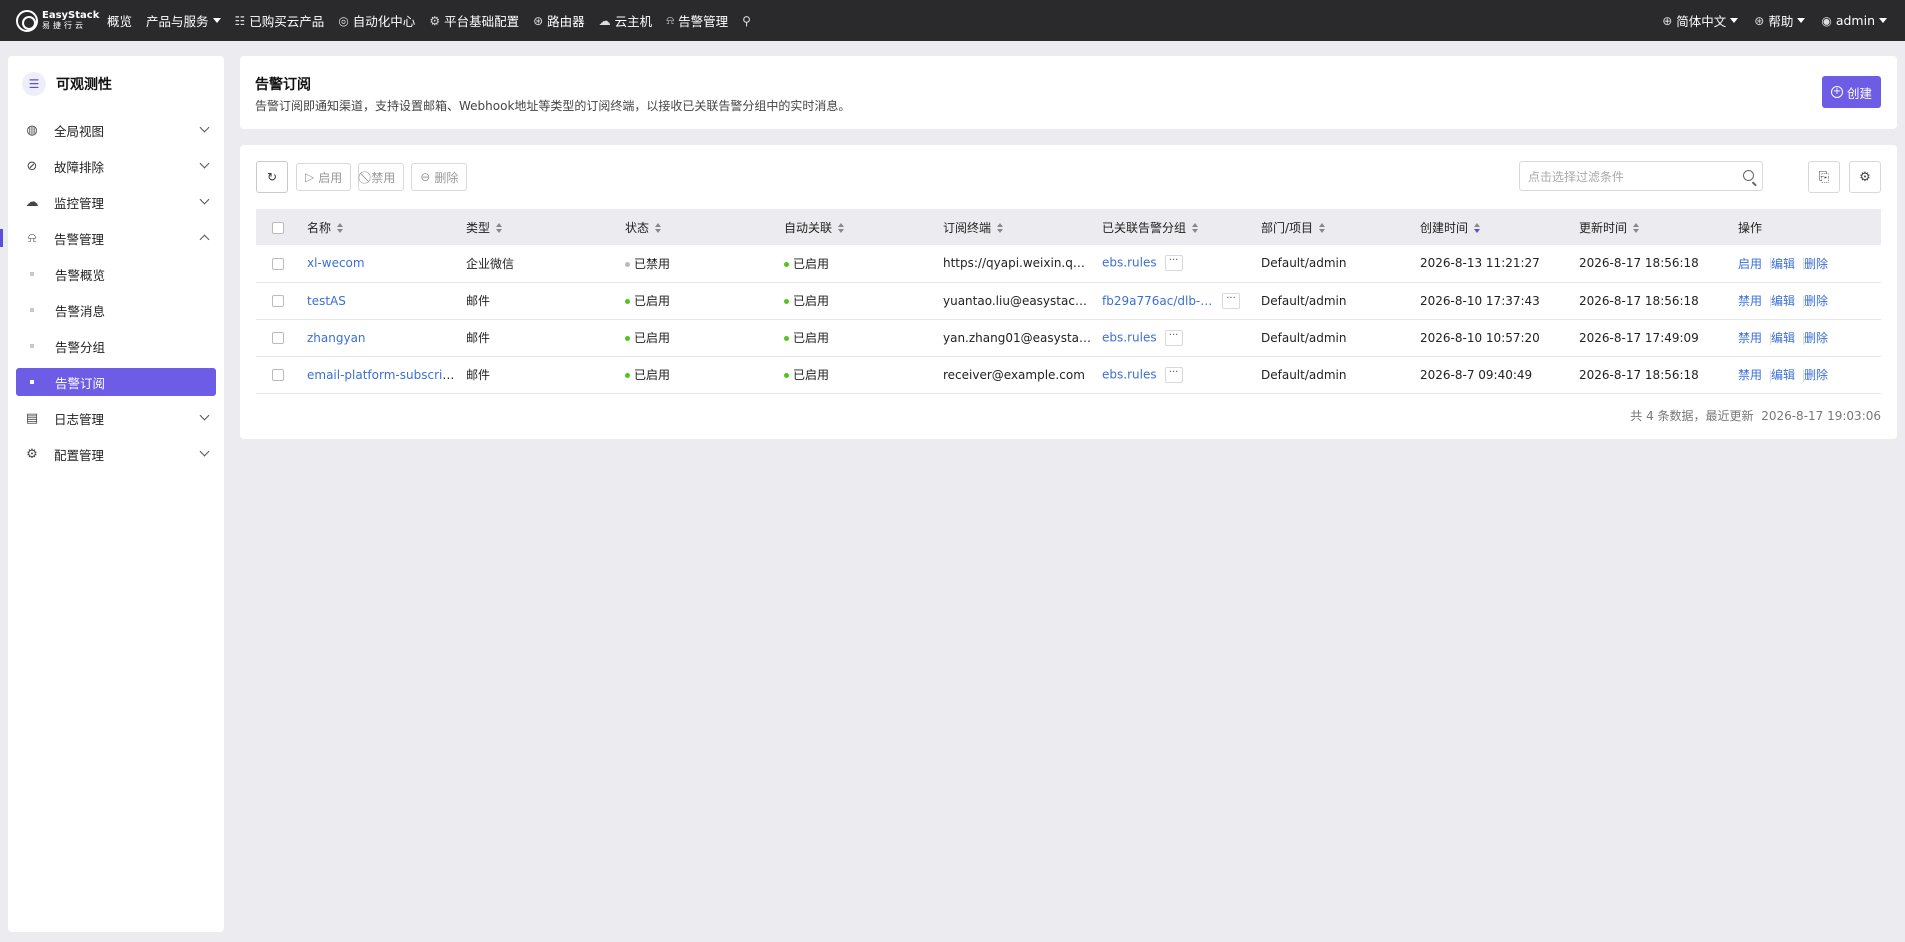 The image size is (1905, 942). What do you see at coordinates (112, 238) in the screenshot?
I see `sidebar-item-alarm: ⍾ 告警管理` at bounding box center [112, 238].